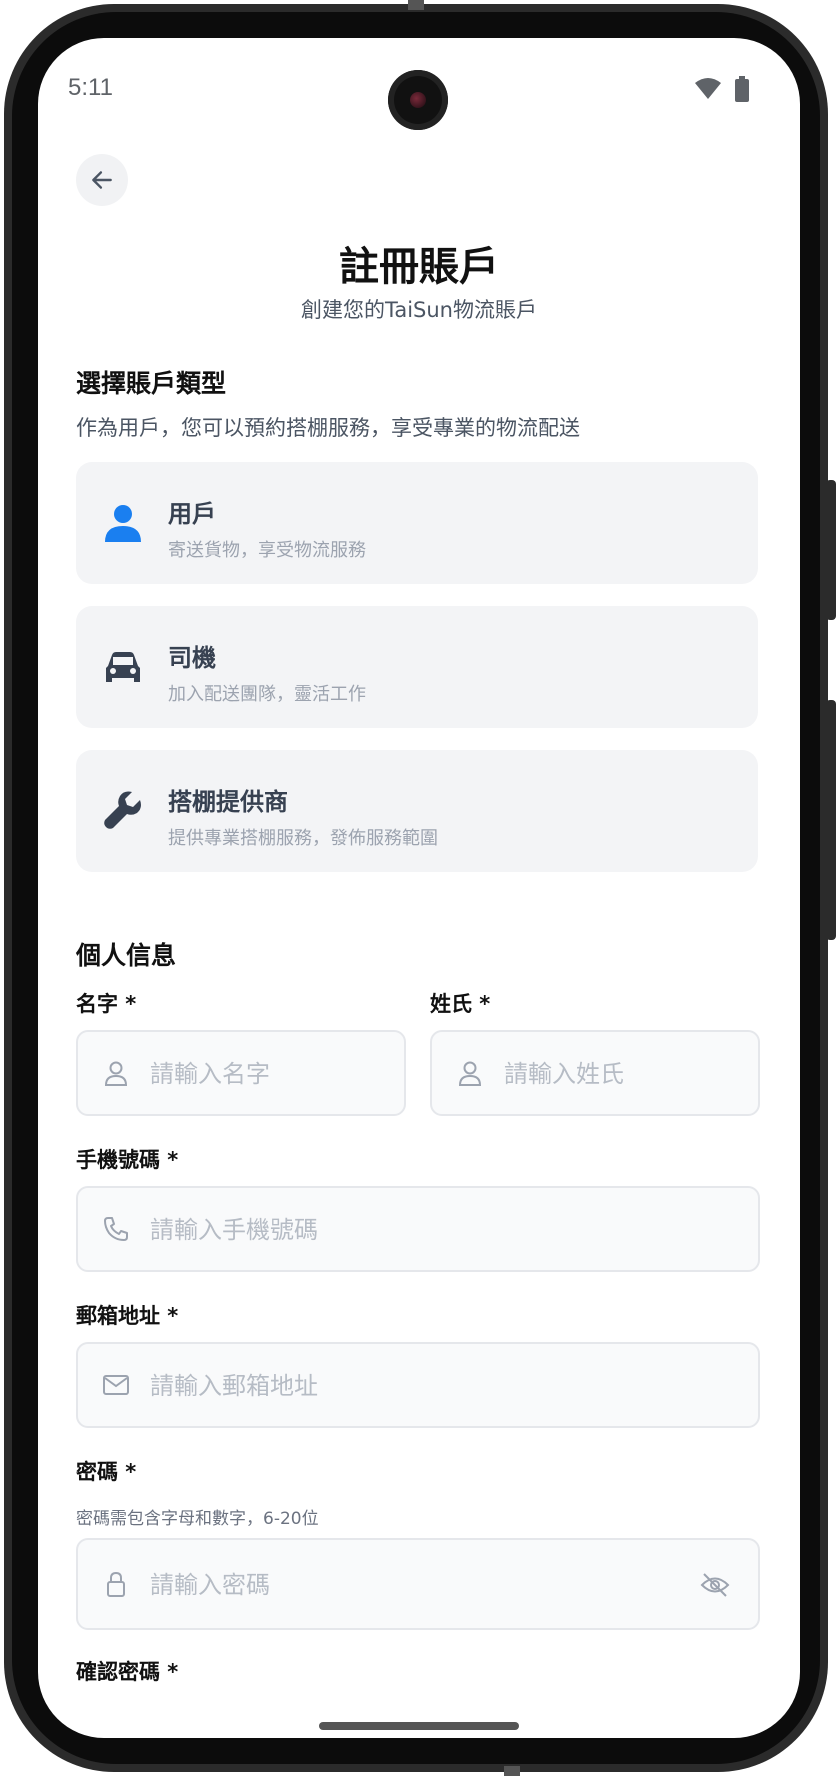 Image resolution: width=840 pixels, height=1776 pixels. Describe the element at coordinates (424, 1585) in the screenshot. I see `password-input` at that location.